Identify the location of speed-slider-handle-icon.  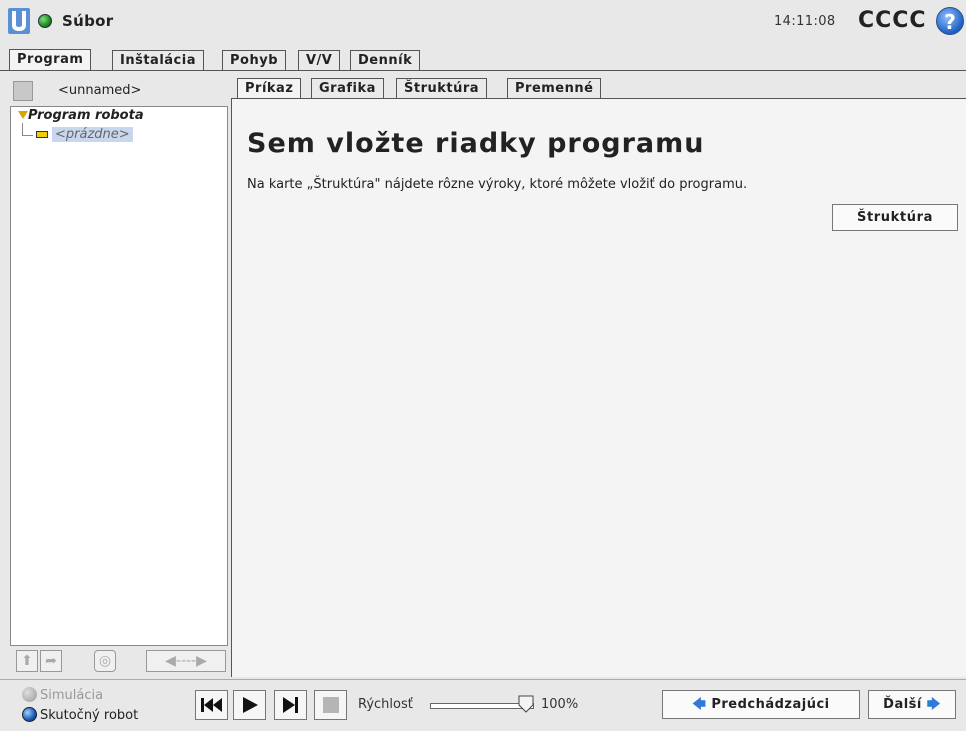
(526, 704).